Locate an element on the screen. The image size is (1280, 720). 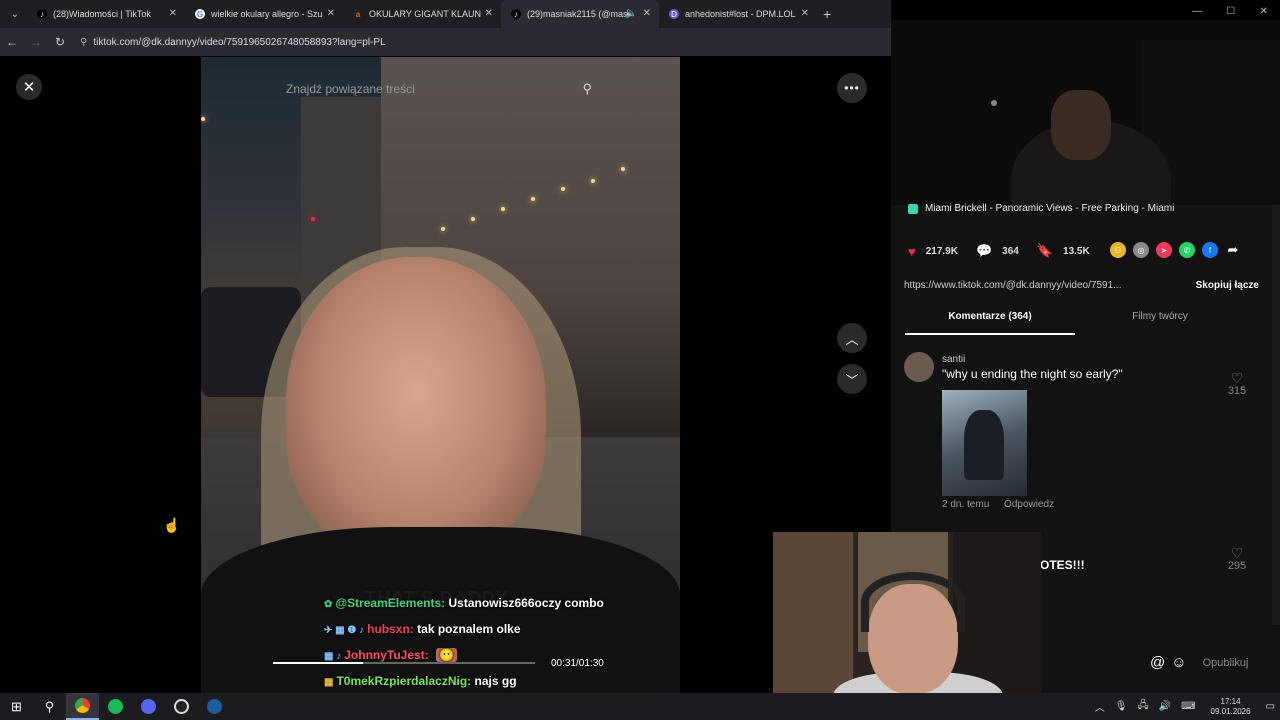
comment-text: OTES!!! is located at coordinates (1062, 565).